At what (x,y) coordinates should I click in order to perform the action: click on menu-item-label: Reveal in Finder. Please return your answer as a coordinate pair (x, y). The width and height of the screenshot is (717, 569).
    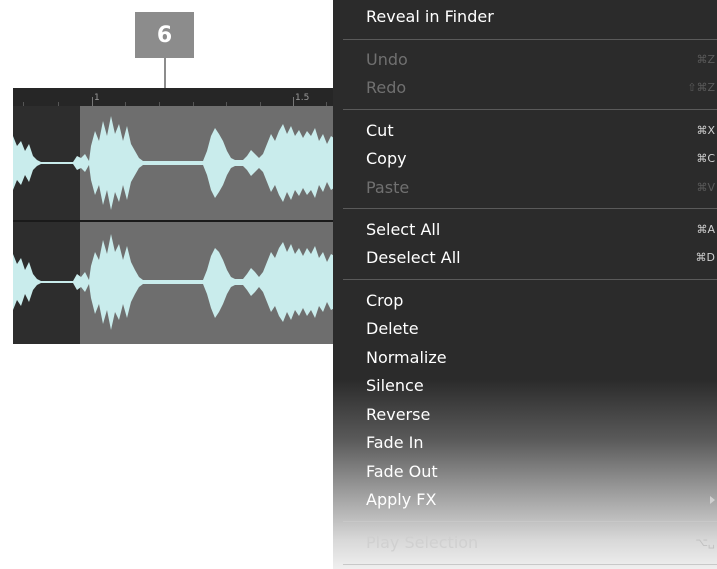
    Looking at the image, I should click on (430, 16).